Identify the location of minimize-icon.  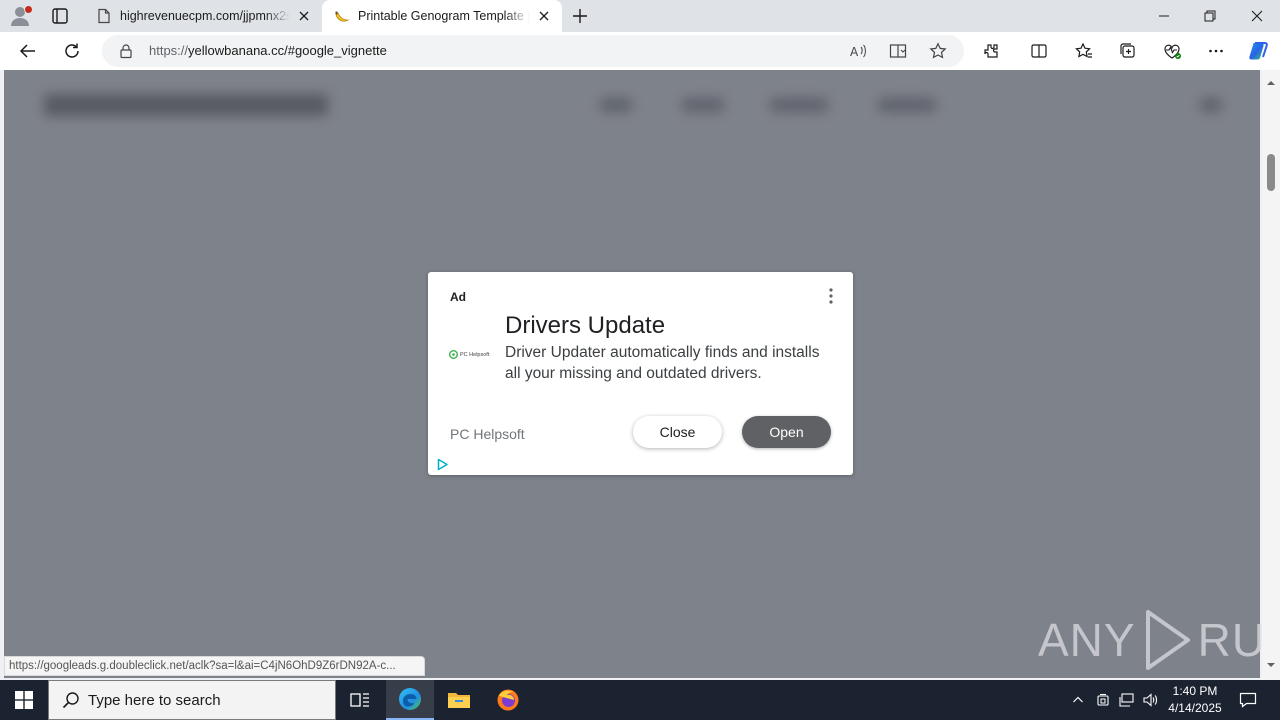
(1164, 16).